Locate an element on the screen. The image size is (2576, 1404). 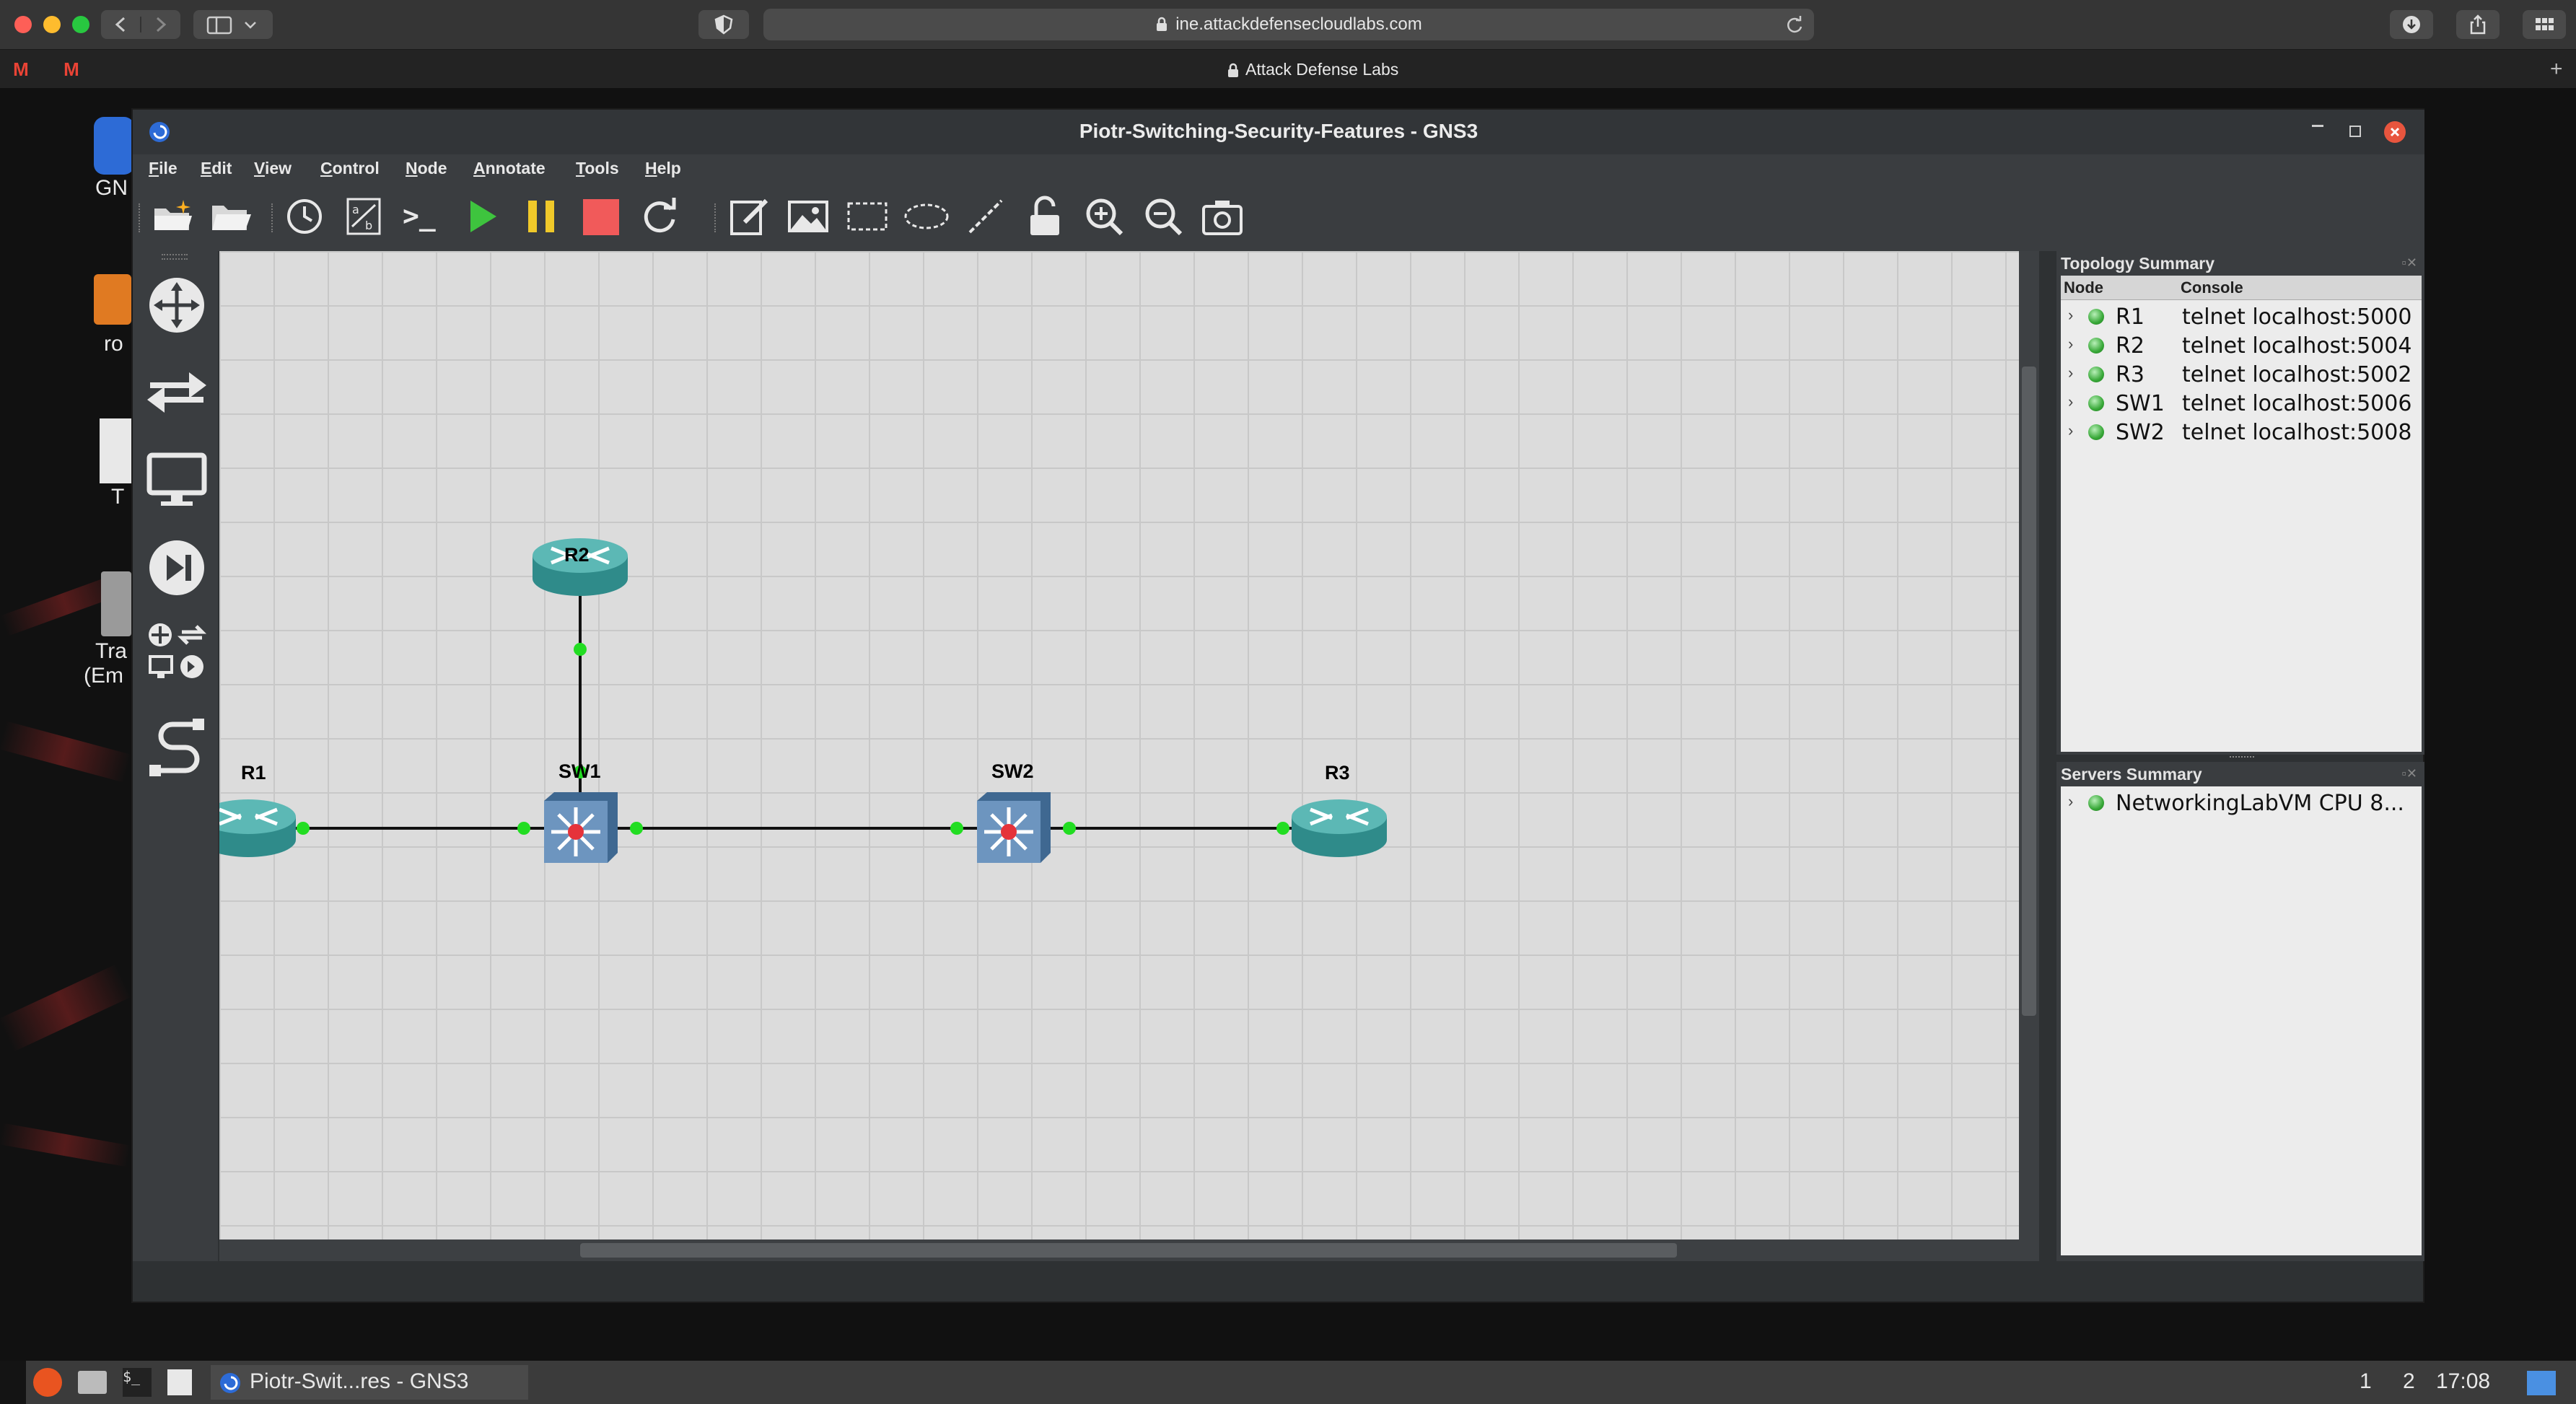
insert-picture-button is located at coordinates (808, 216).